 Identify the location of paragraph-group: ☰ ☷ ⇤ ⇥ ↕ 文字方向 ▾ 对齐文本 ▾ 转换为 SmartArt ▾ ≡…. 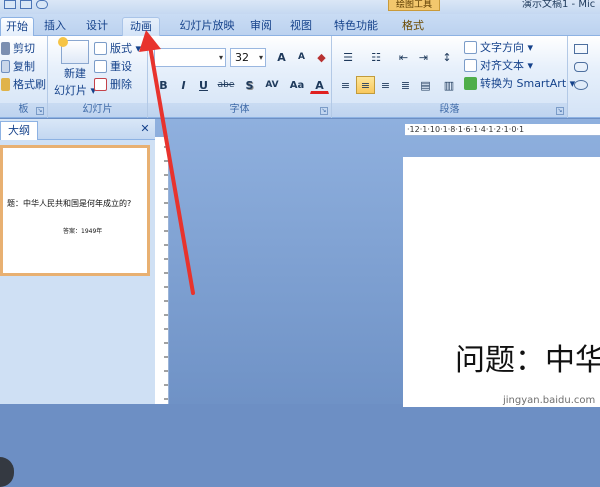
(453, 77).